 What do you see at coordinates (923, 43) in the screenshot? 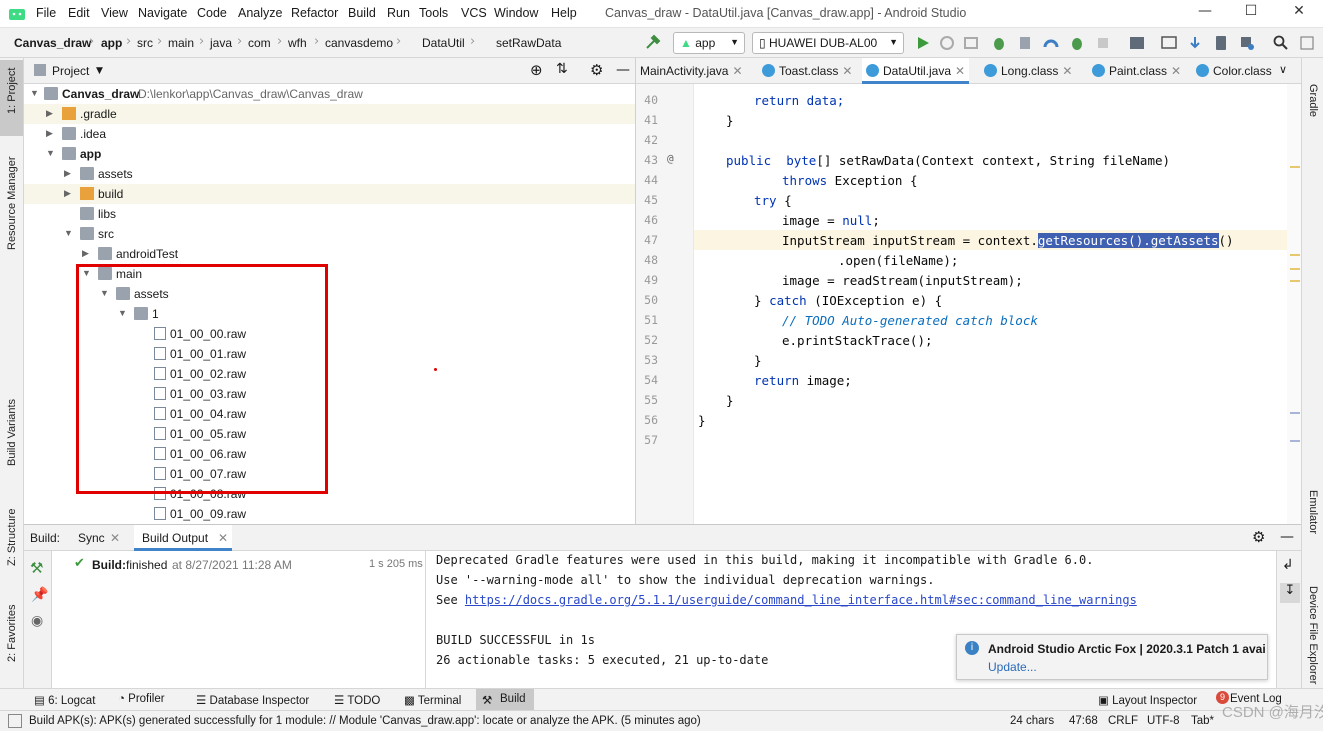
I see `run-icon` at bounding box center [923, 43].